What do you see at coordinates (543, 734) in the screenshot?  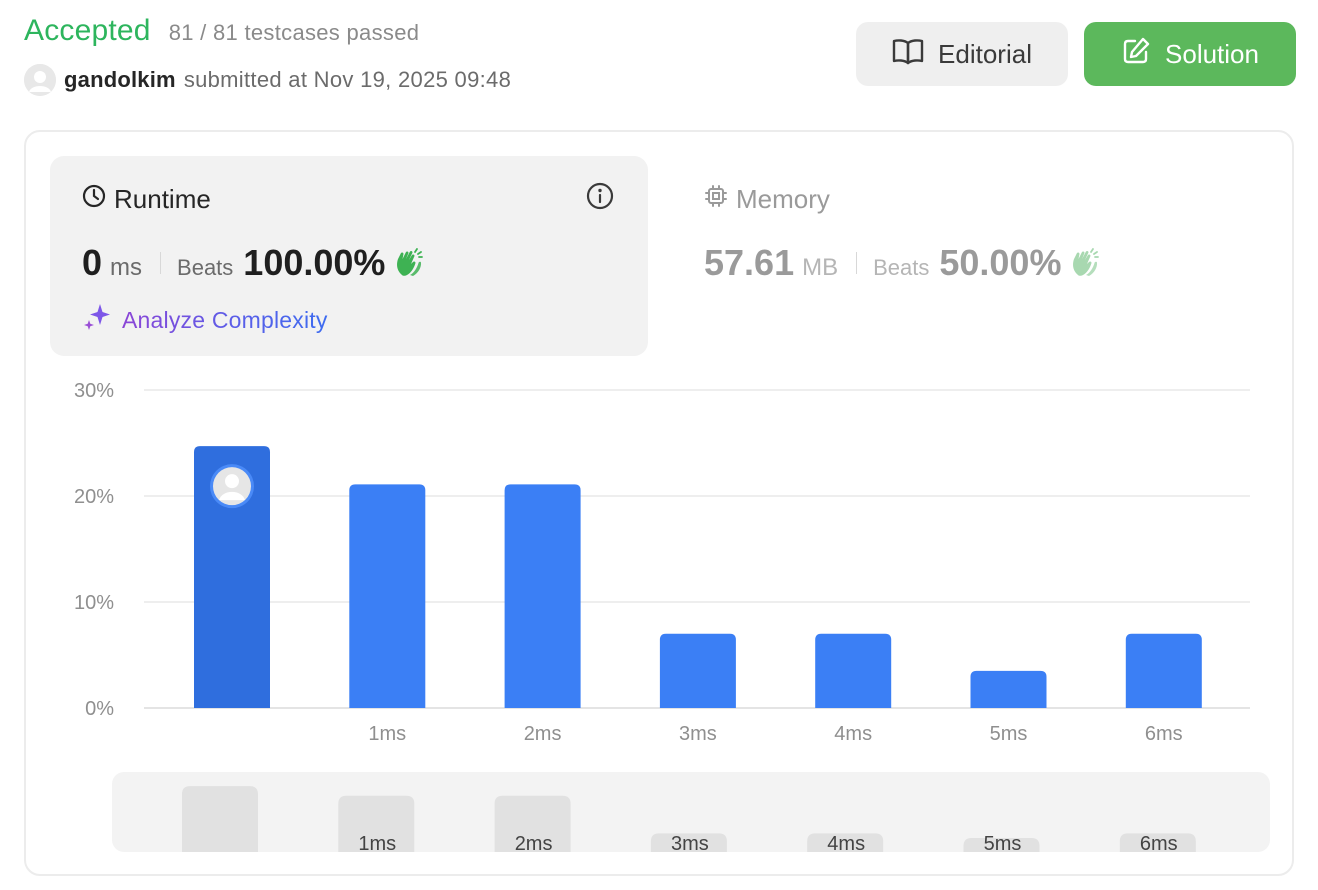 I see `x-tick-label: 2ms` at bounding box center [543, 734].